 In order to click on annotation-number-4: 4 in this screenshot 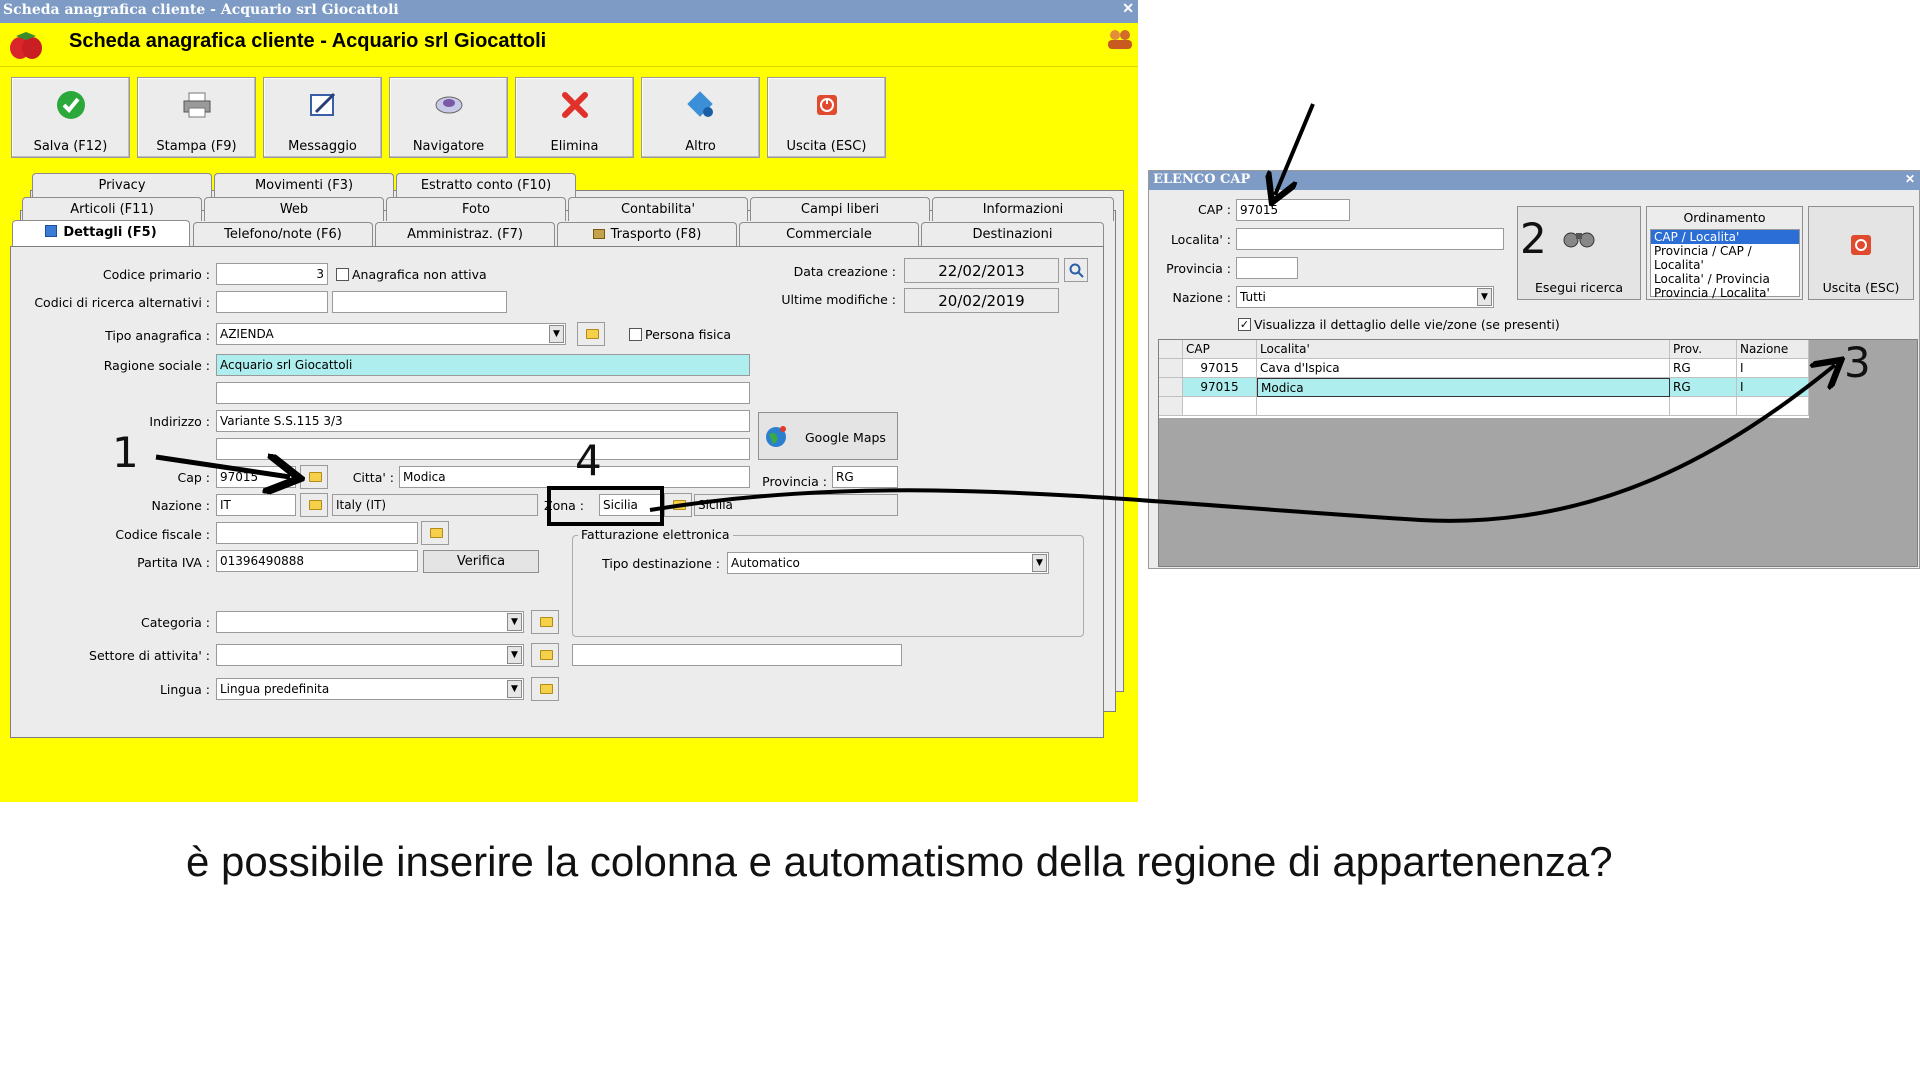, I will do `click(588, 460)`.